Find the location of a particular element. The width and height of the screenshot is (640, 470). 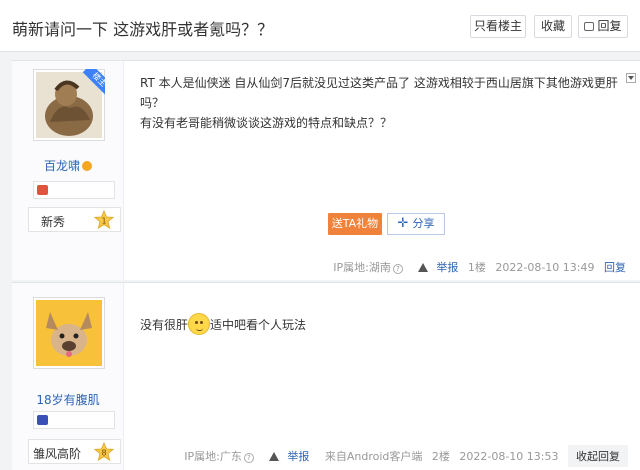

level-number: 1 is located at coordinates (103, 221).